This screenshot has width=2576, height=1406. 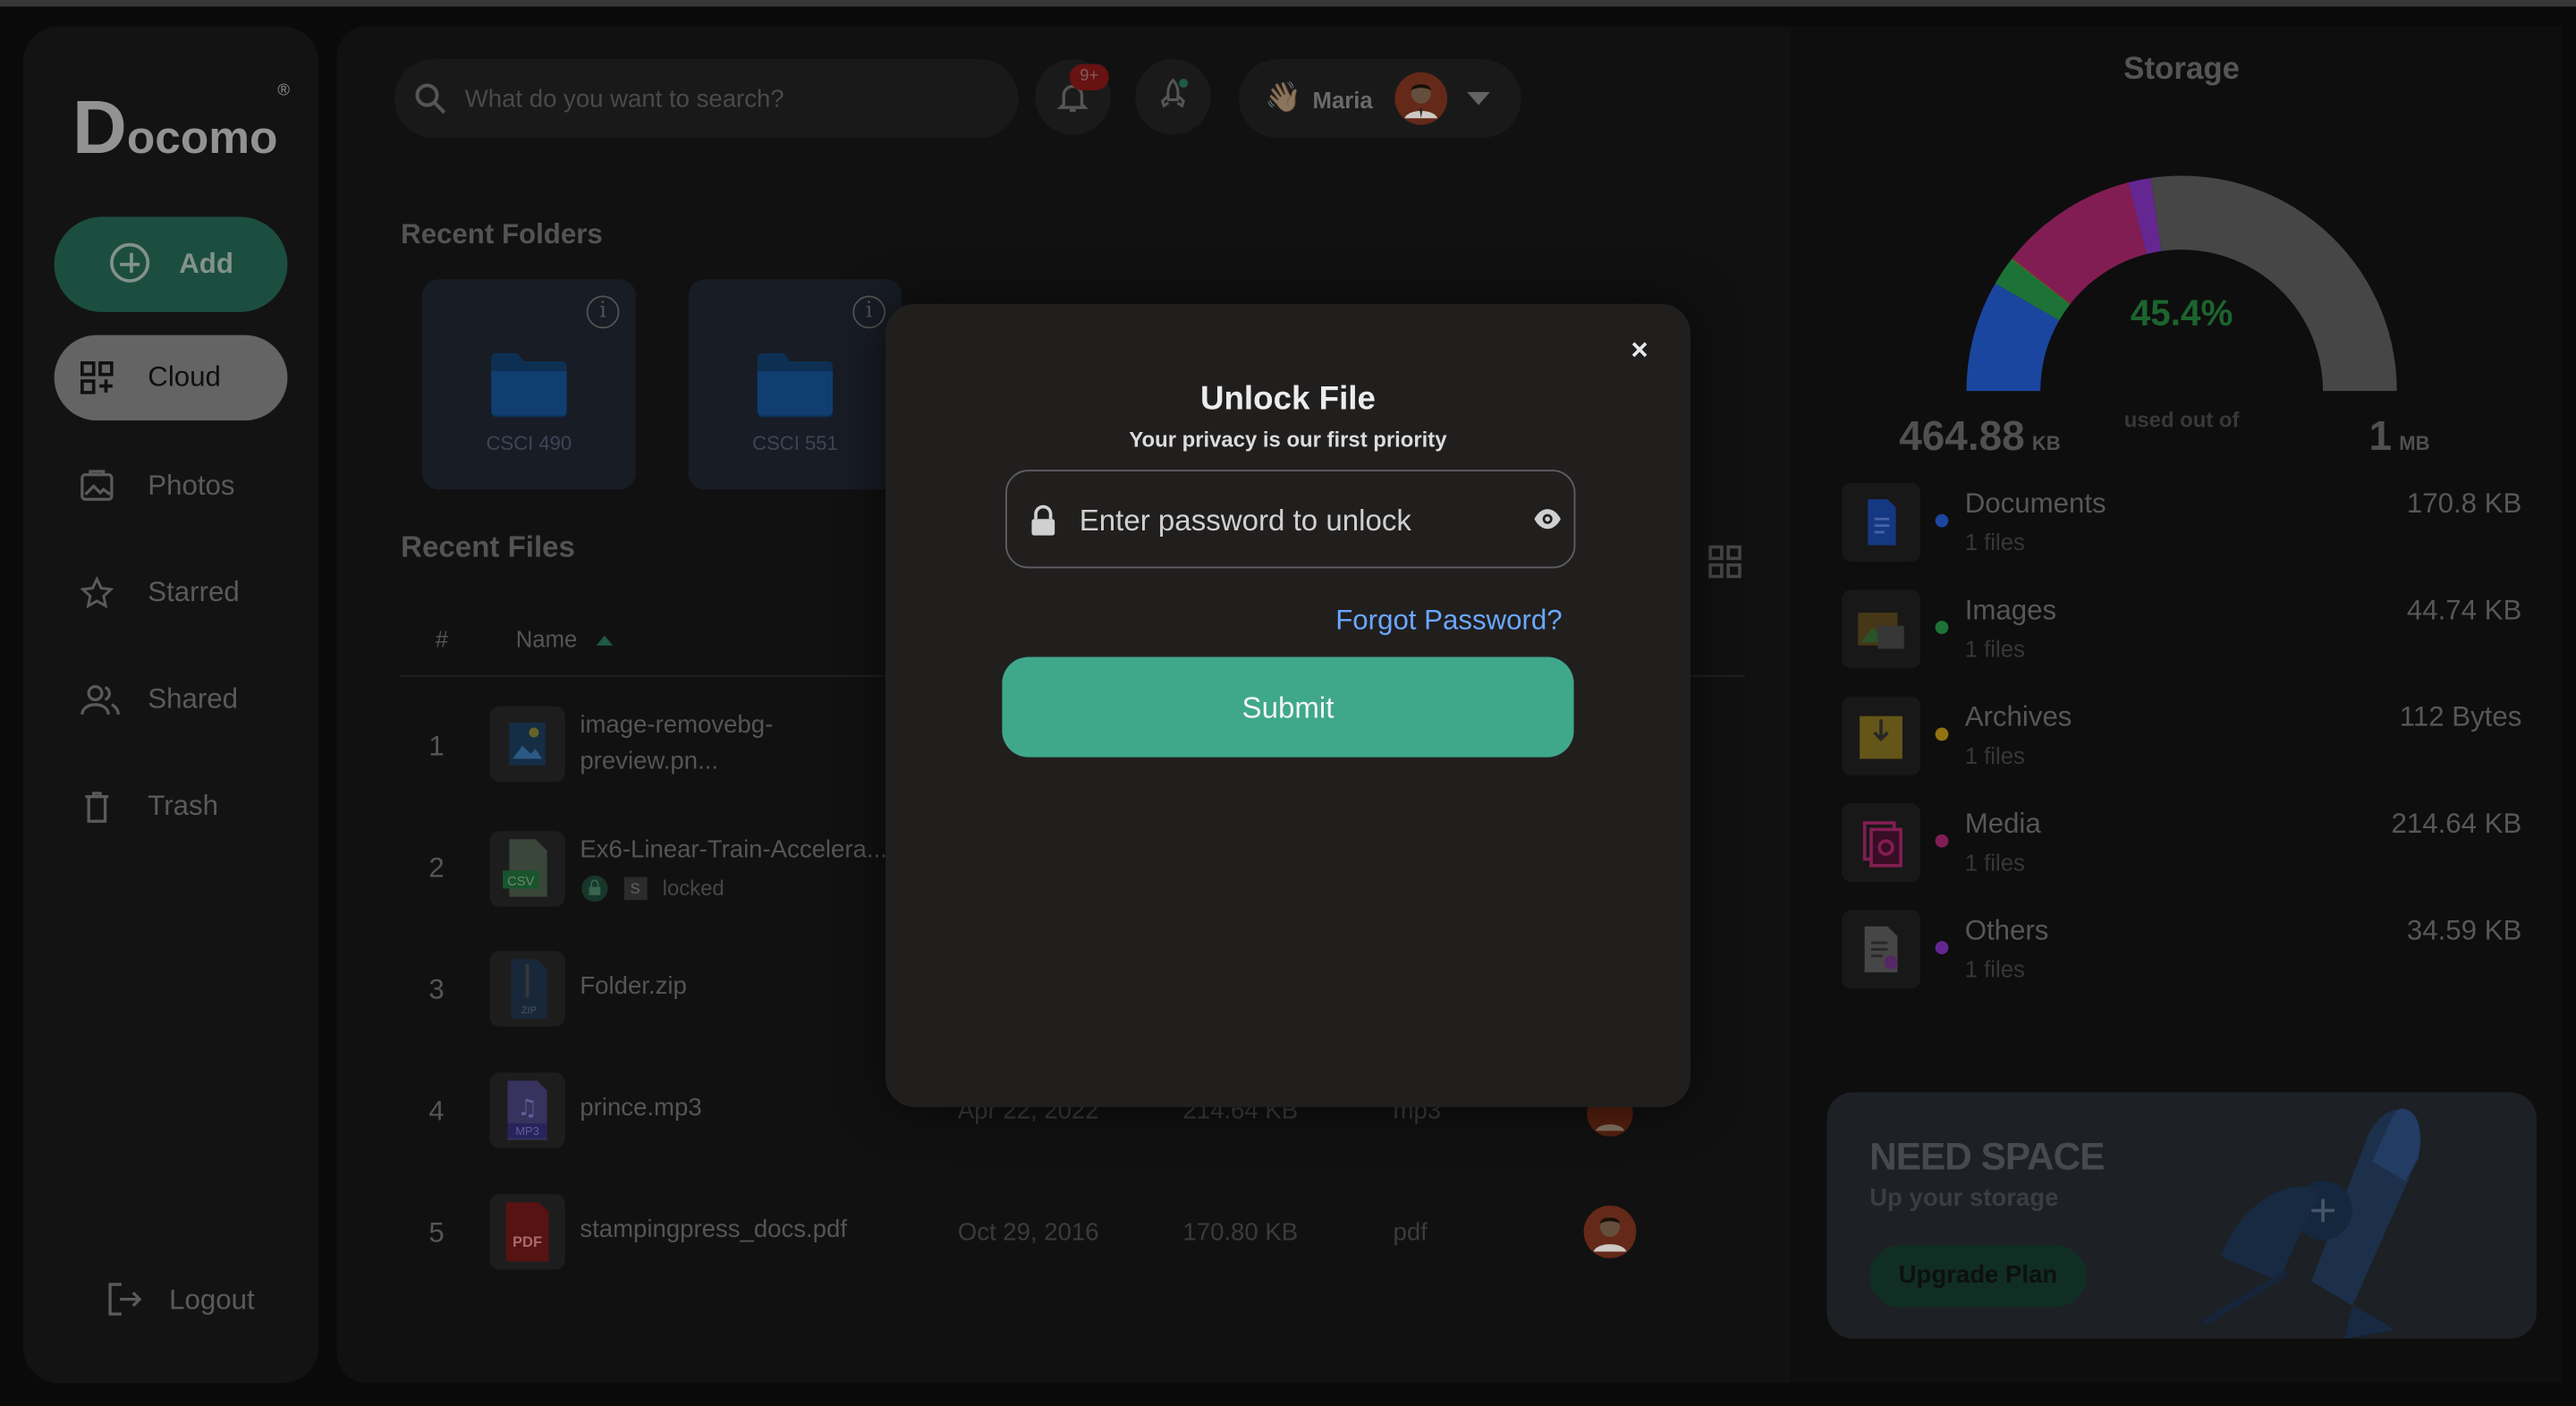 I want to click on show-password-eye-icon, so click(x=1548, y=518).